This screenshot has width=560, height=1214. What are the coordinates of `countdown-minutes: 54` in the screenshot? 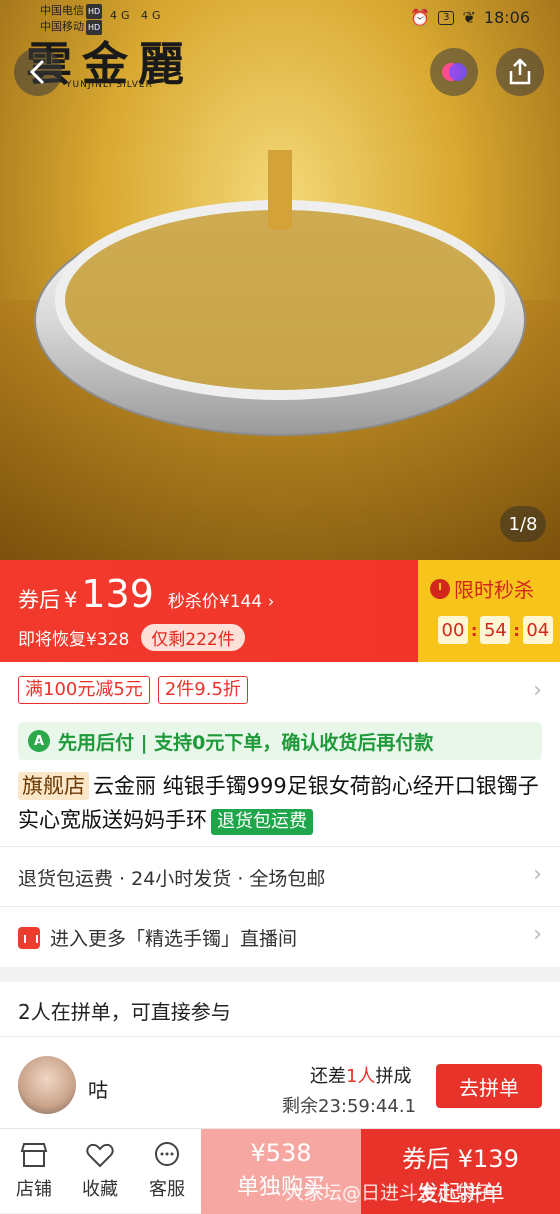 It's located at (495, 630).